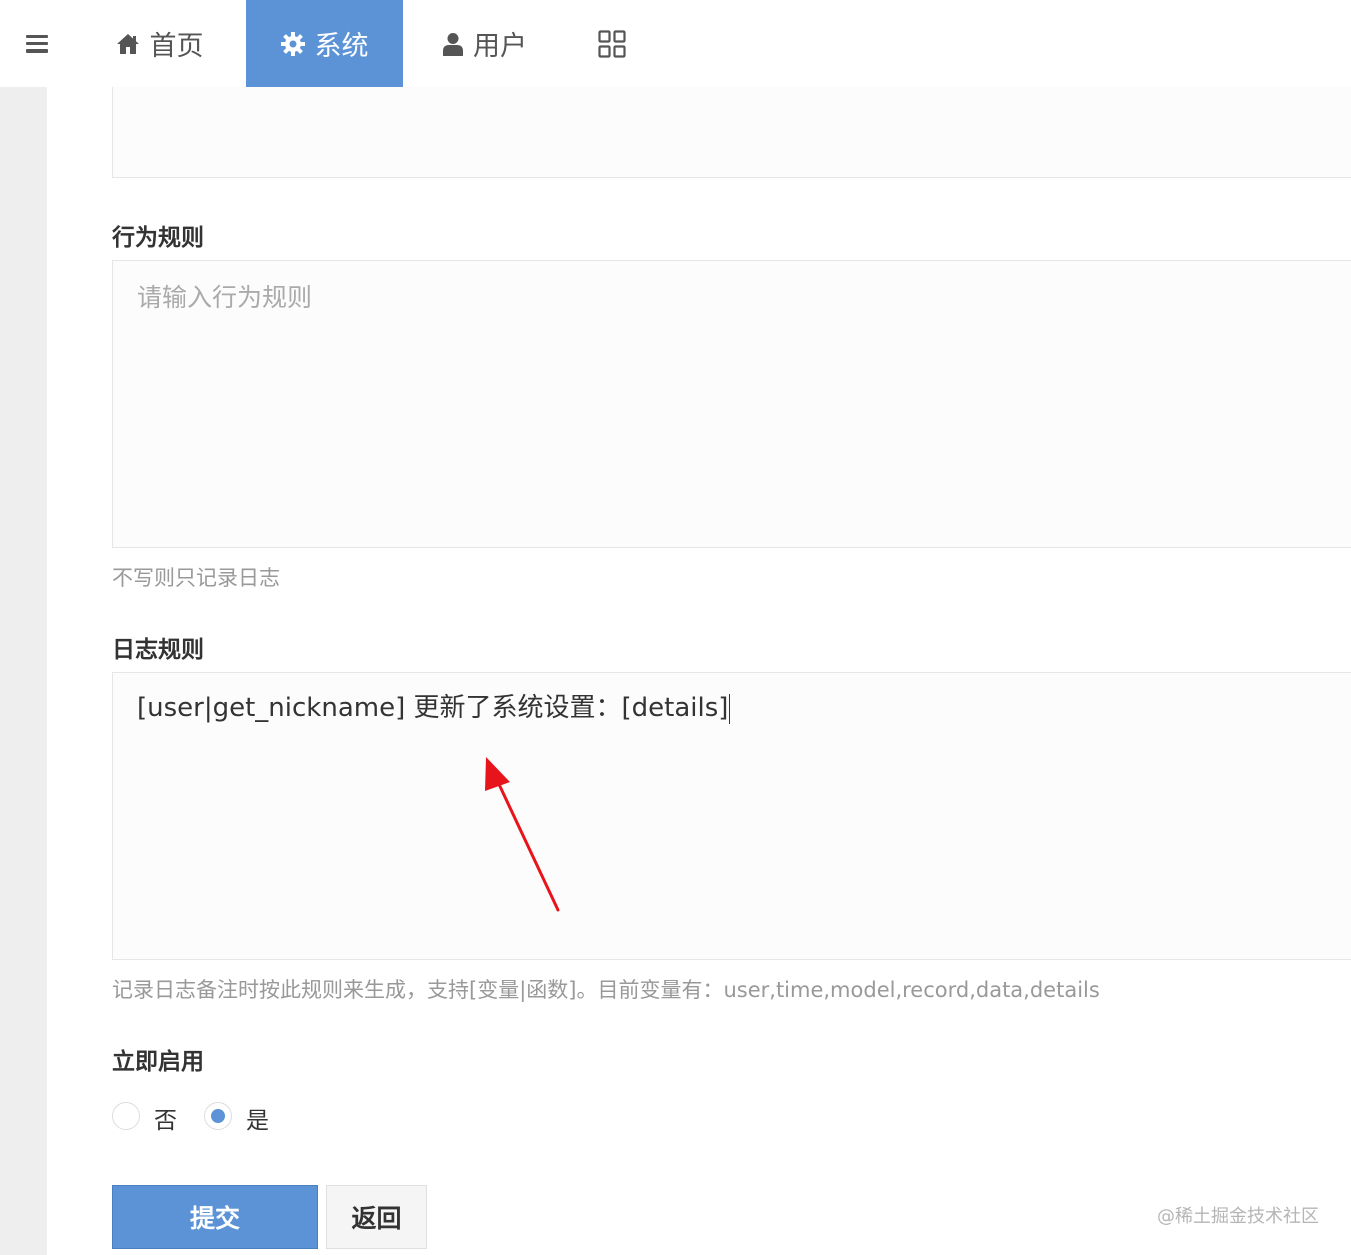 The width and height of the screenshot is (1351, 1255). What do you see at coordinates (1238, 1216) in the screenshot?
I see `watermark: @稀土掘金技术社区` at bounding box center [1238, 1216].